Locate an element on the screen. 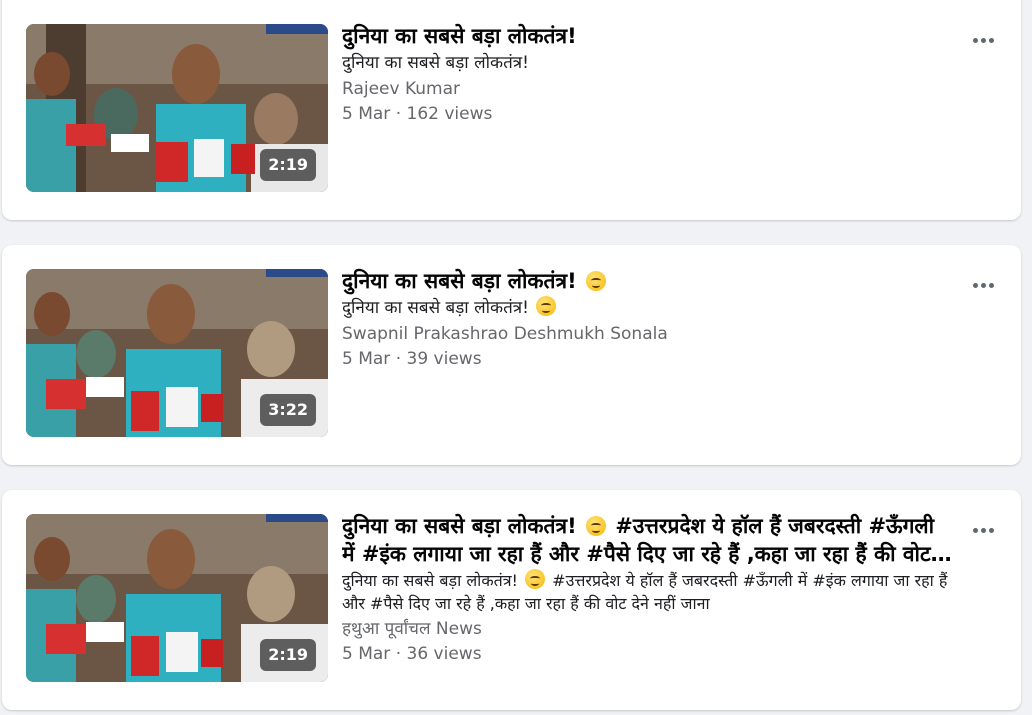 Image resolution: width=1032 pixels, height=715 pixels. video-author: Swapnil Prakashrao Deshmukh Sonala is located at coordinates (647, 334).